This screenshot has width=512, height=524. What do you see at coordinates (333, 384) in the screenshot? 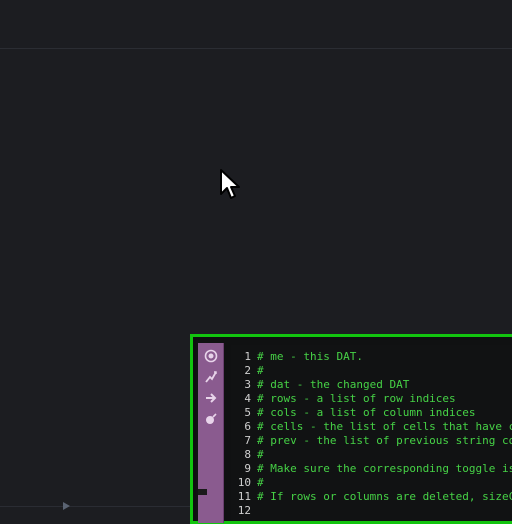
I see `line-text: # dat - the changed DAT` at bounding box center [333, 384].